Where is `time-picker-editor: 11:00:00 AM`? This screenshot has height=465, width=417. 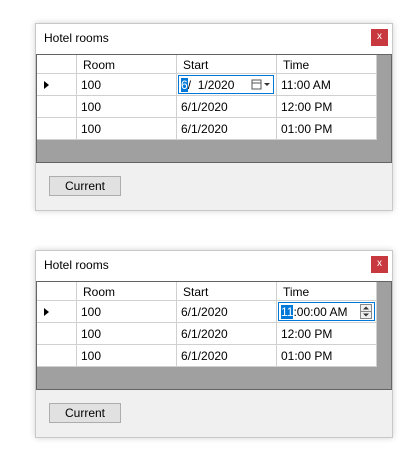 time-picker-editor: 11:00:00 AM is located at coordinates (326, 311).